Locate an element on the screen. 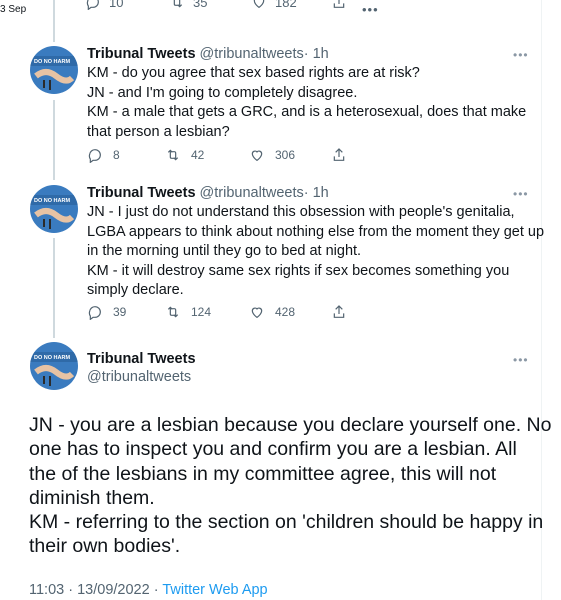  retweet-count: 42 is located at coordinates (198, 155).